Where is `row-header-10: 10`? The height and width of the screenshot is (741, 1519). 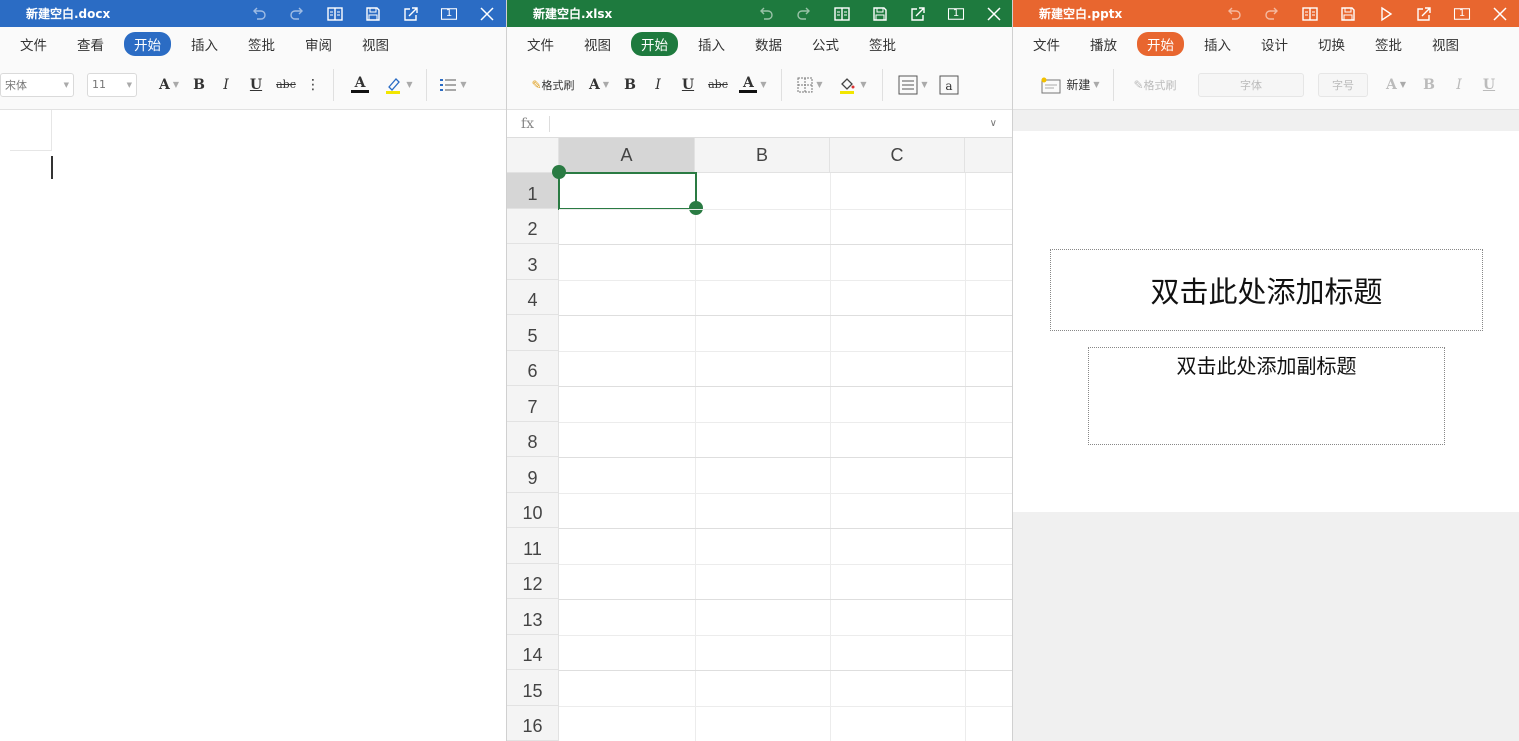 row-header-10: 10 is located at coordinates (533, 510).